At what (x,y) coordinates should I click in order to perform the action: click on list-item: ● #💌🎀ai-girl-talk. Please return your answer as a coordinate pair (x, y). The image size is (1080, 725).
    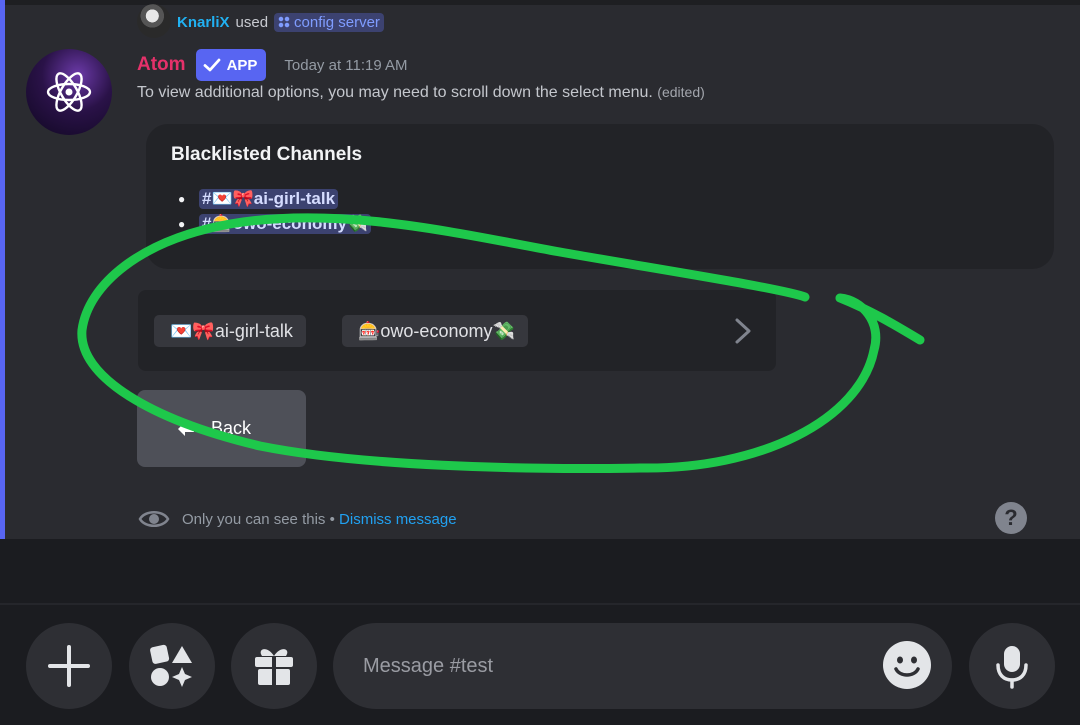
    Looking at the image, I should click on (274, 198).